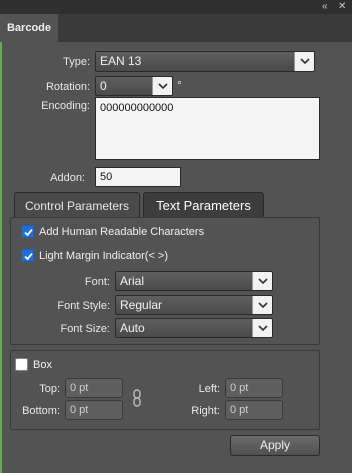 The image size is (352, 473). What do you see at coordinates (254, 388) in the screenshot?
I see `left-field: 0 pt` at bounding box center [254, 388].